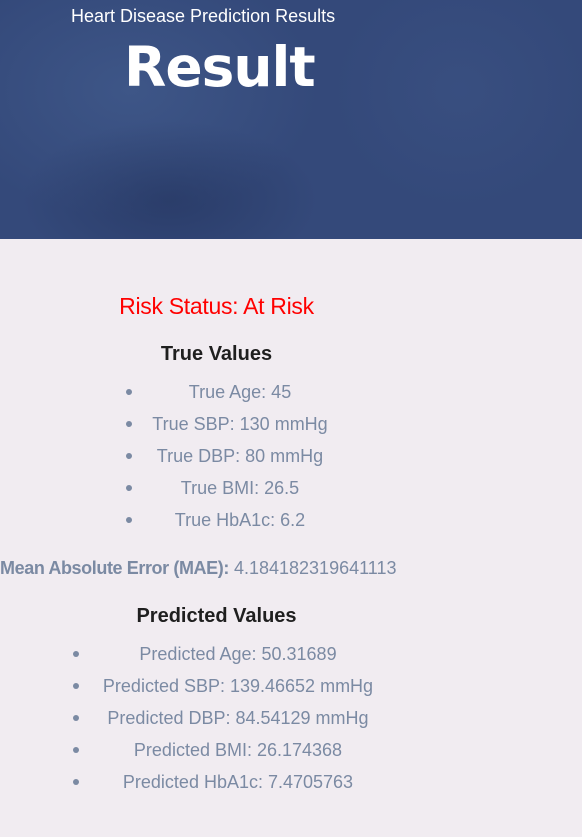  I want to click on list-item: Predicted DBP: 84.54129 mmHg, so click(233, 723).